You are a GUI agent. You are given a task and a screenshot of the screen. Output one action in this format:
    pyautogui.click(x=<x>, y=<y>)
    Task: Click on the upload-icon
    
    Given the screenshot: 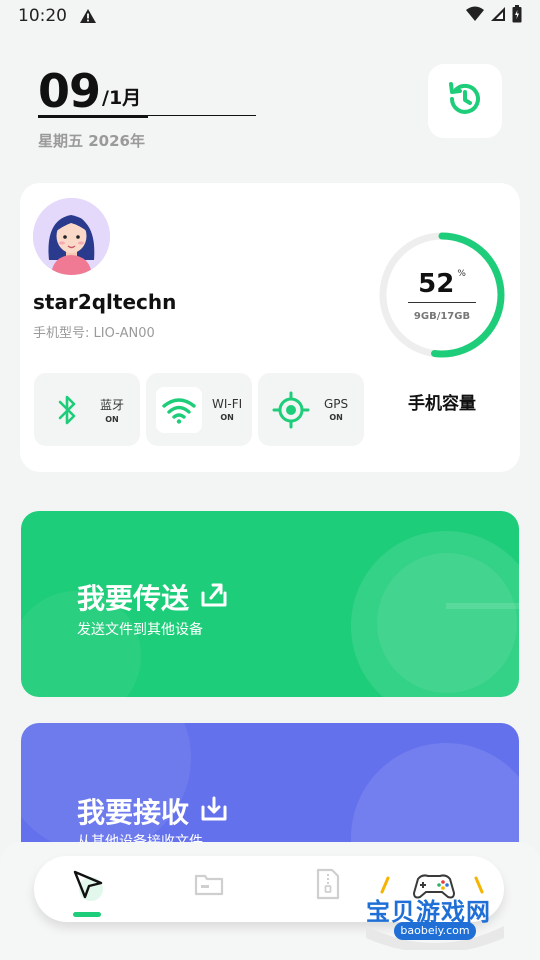 What is the action you would take?
    pyautogui.click(x=214, y=597)
    